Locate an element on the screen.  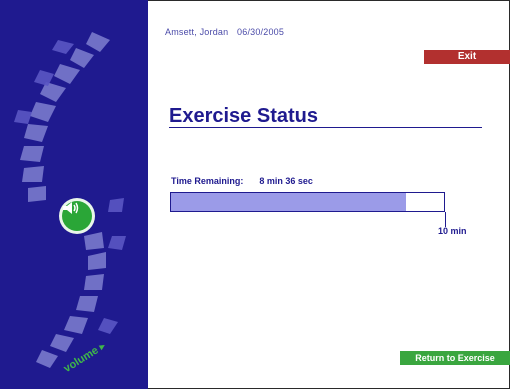
exit-button: Exit is located at coordinates (467, 57).